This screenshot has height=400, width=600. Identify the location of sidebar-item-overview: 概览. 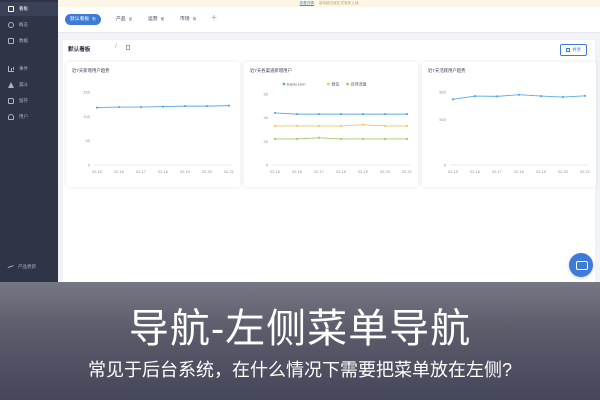
(29, 25).